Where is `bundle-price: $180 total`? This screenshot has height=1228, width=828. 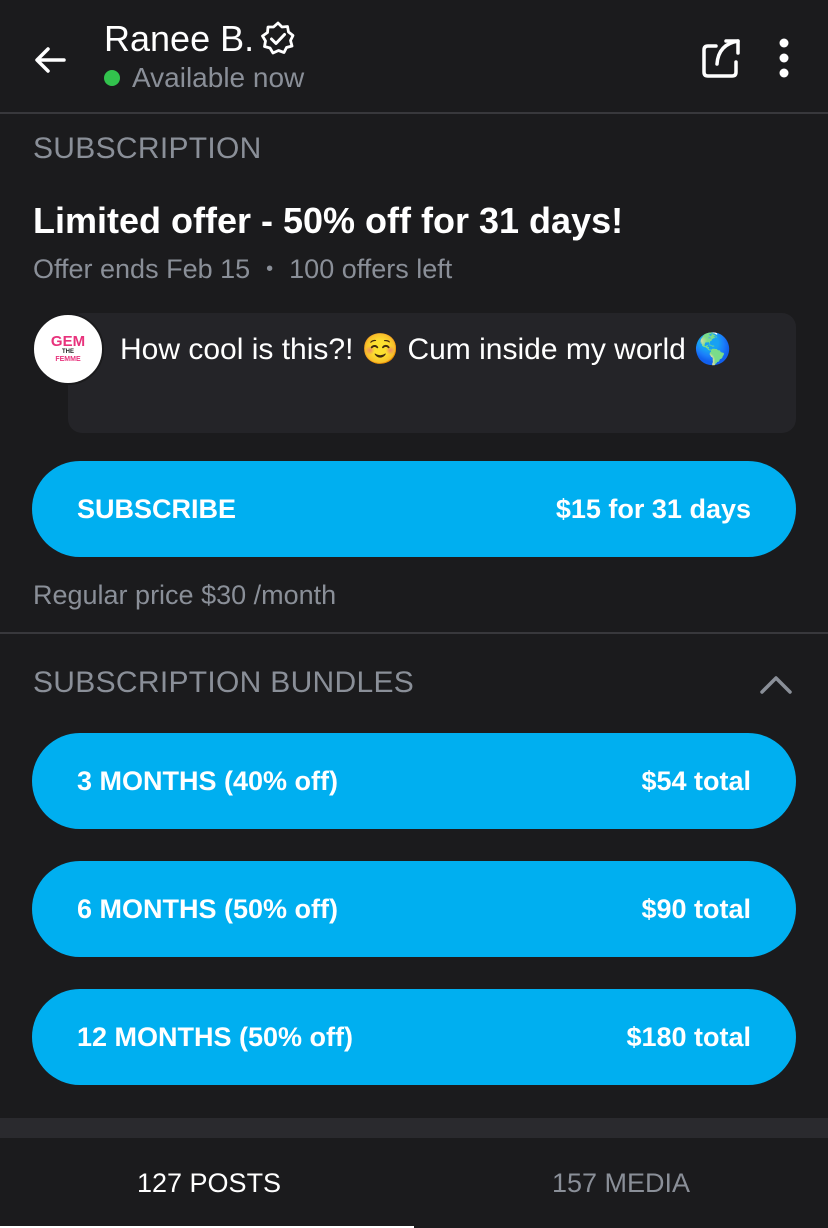
bundle-price: $180 total is located at coordinates (688, 1036).